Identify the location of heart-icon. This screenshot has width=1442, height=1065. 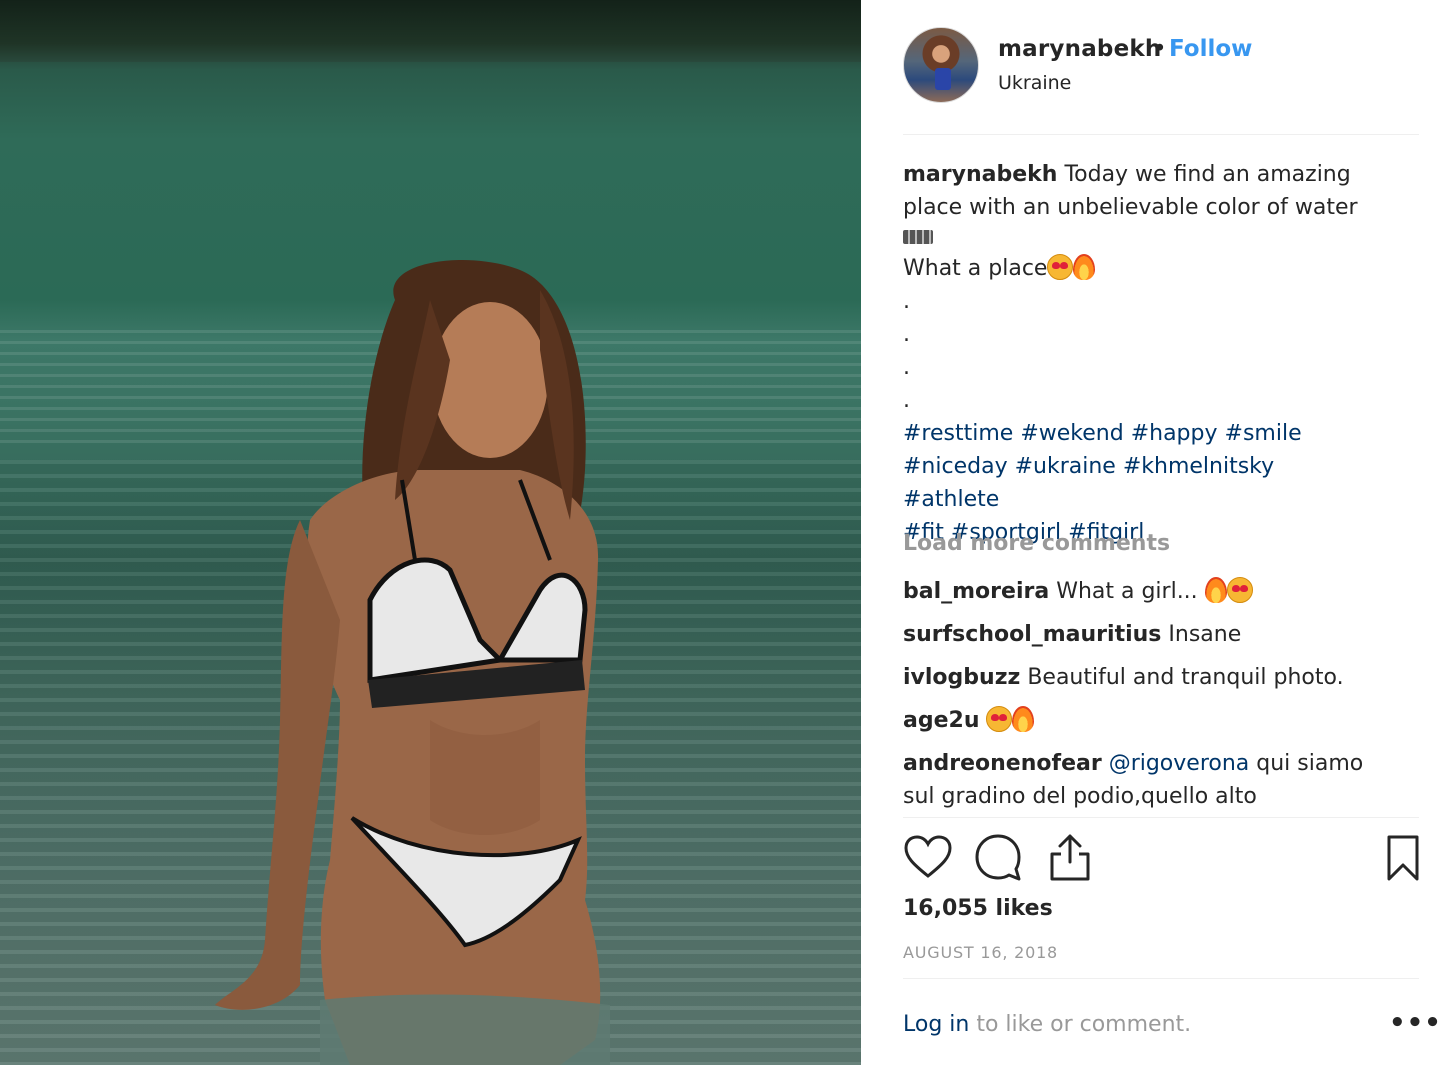
(928, 856).